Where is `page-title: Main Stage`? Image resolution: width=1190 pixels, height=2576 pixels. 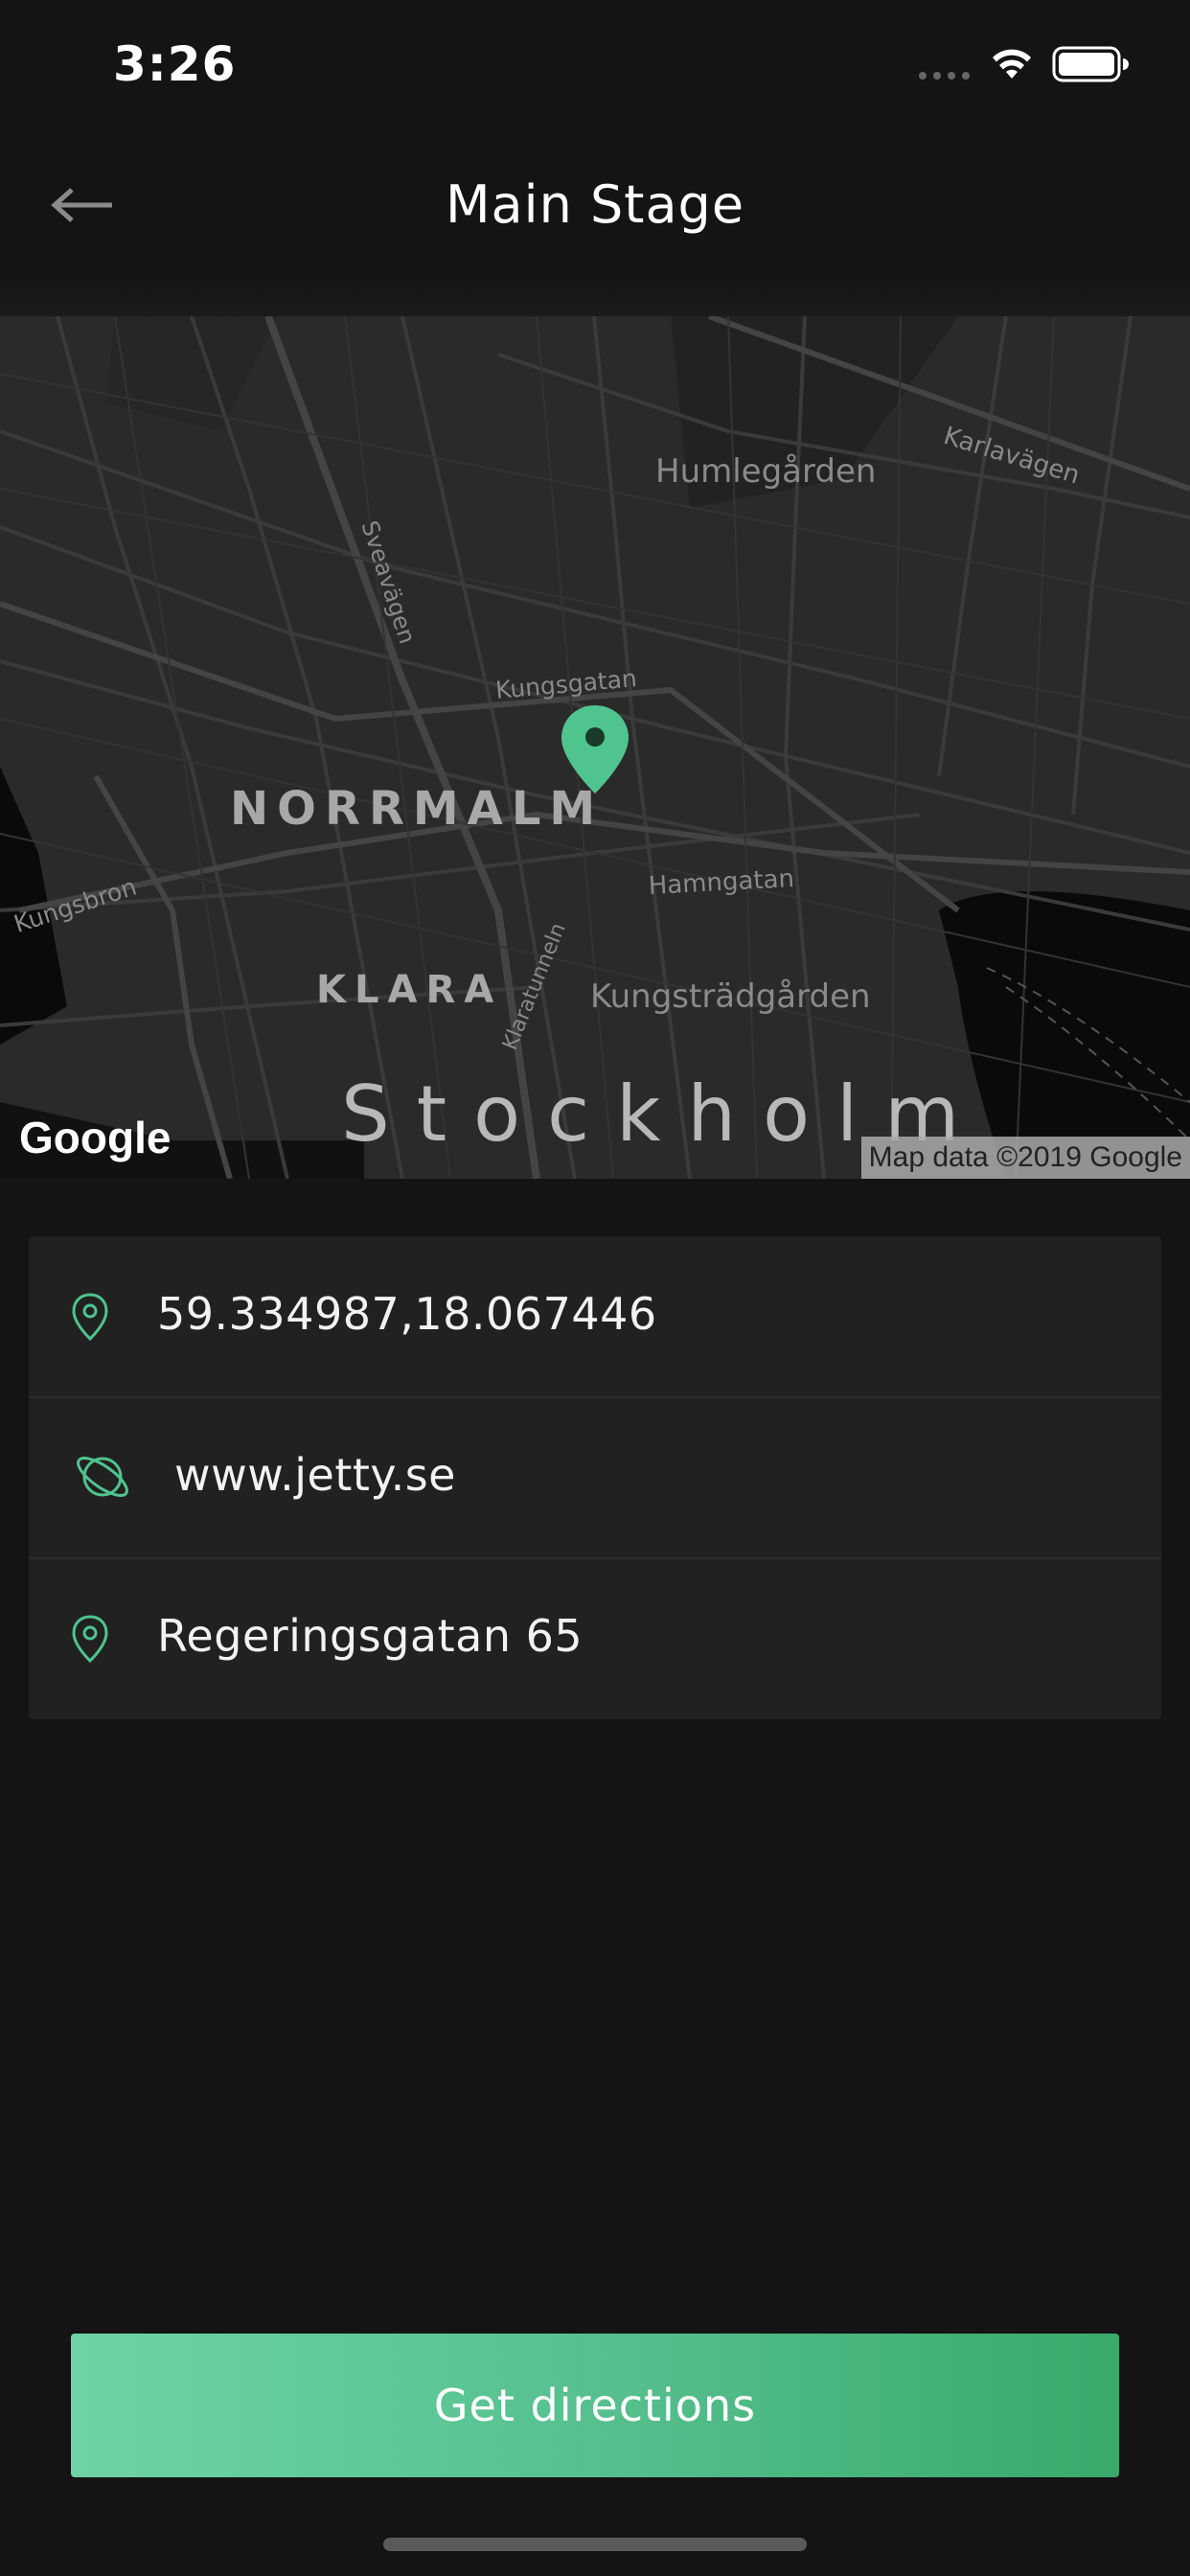 page-title: Main Stage is located at coordinates (595, 204).